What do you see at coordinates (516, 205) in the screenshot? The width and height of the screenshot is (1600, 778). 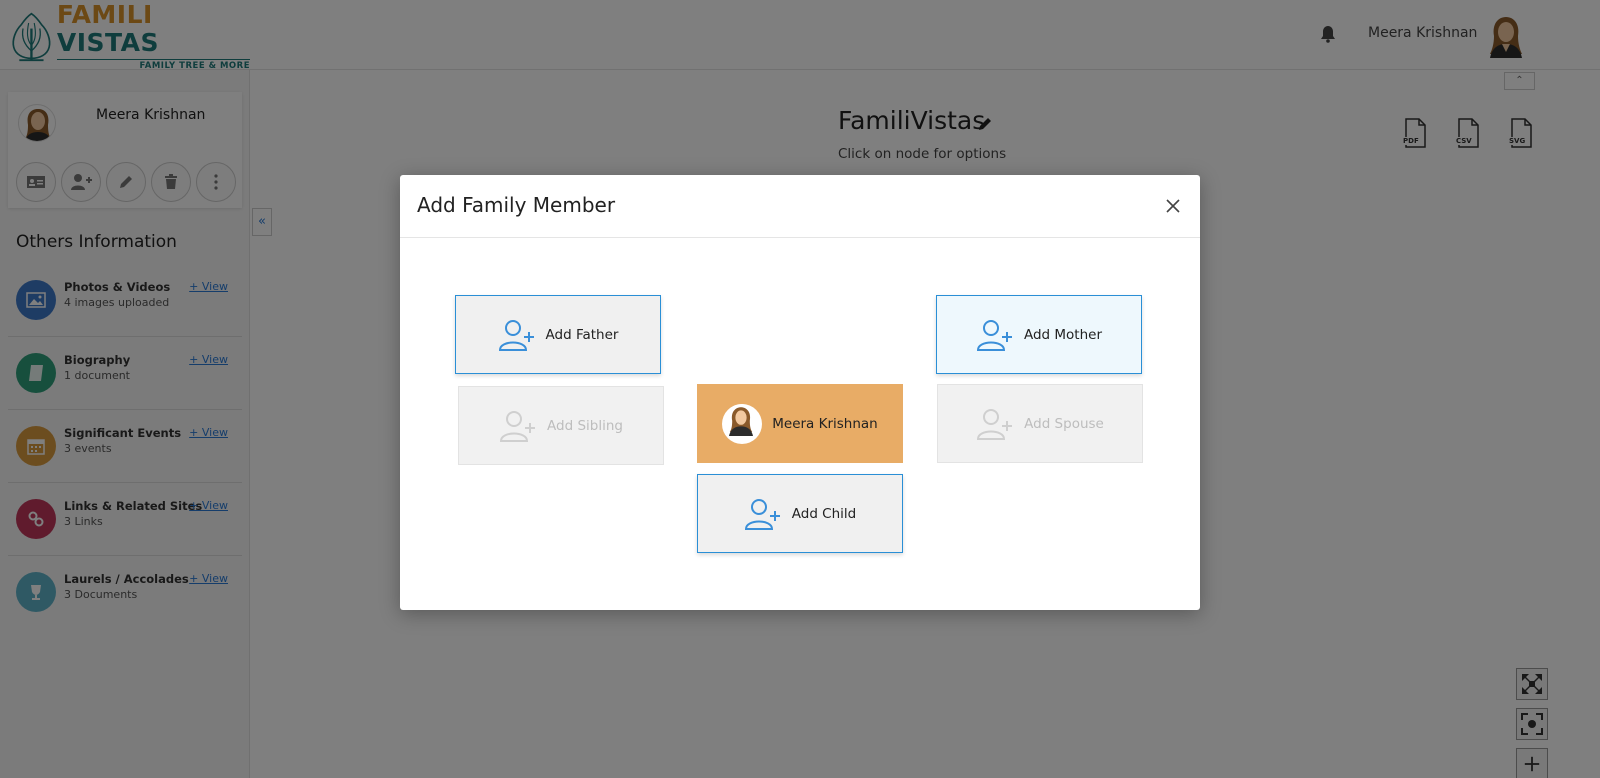 I see `modal-title: Add Family Member` at bounding box center [516, 205].